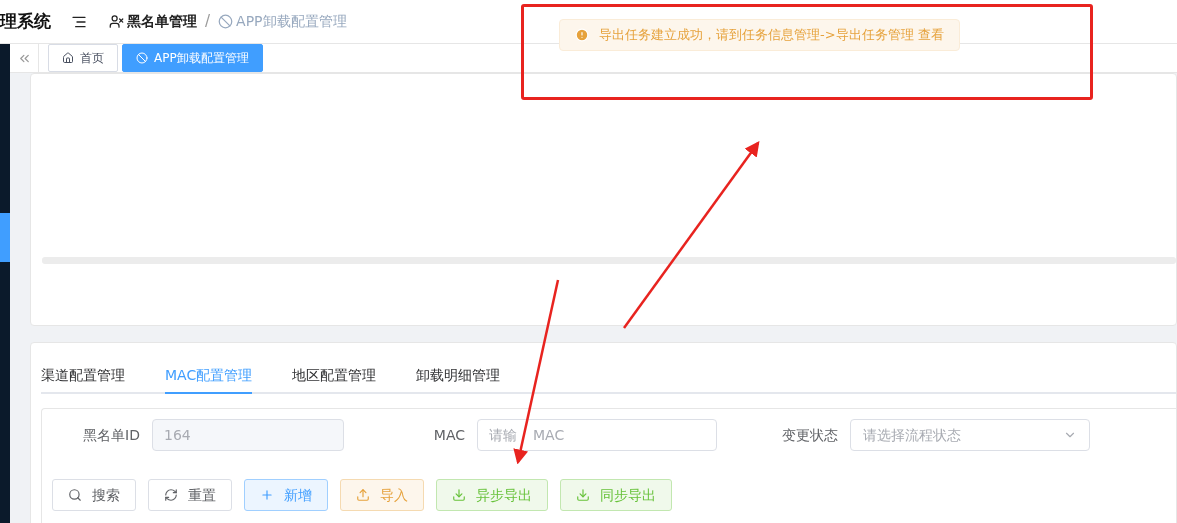  Describe the element at coordinates (363, 495) in the screenshot. I see `upload-icon` at that location.